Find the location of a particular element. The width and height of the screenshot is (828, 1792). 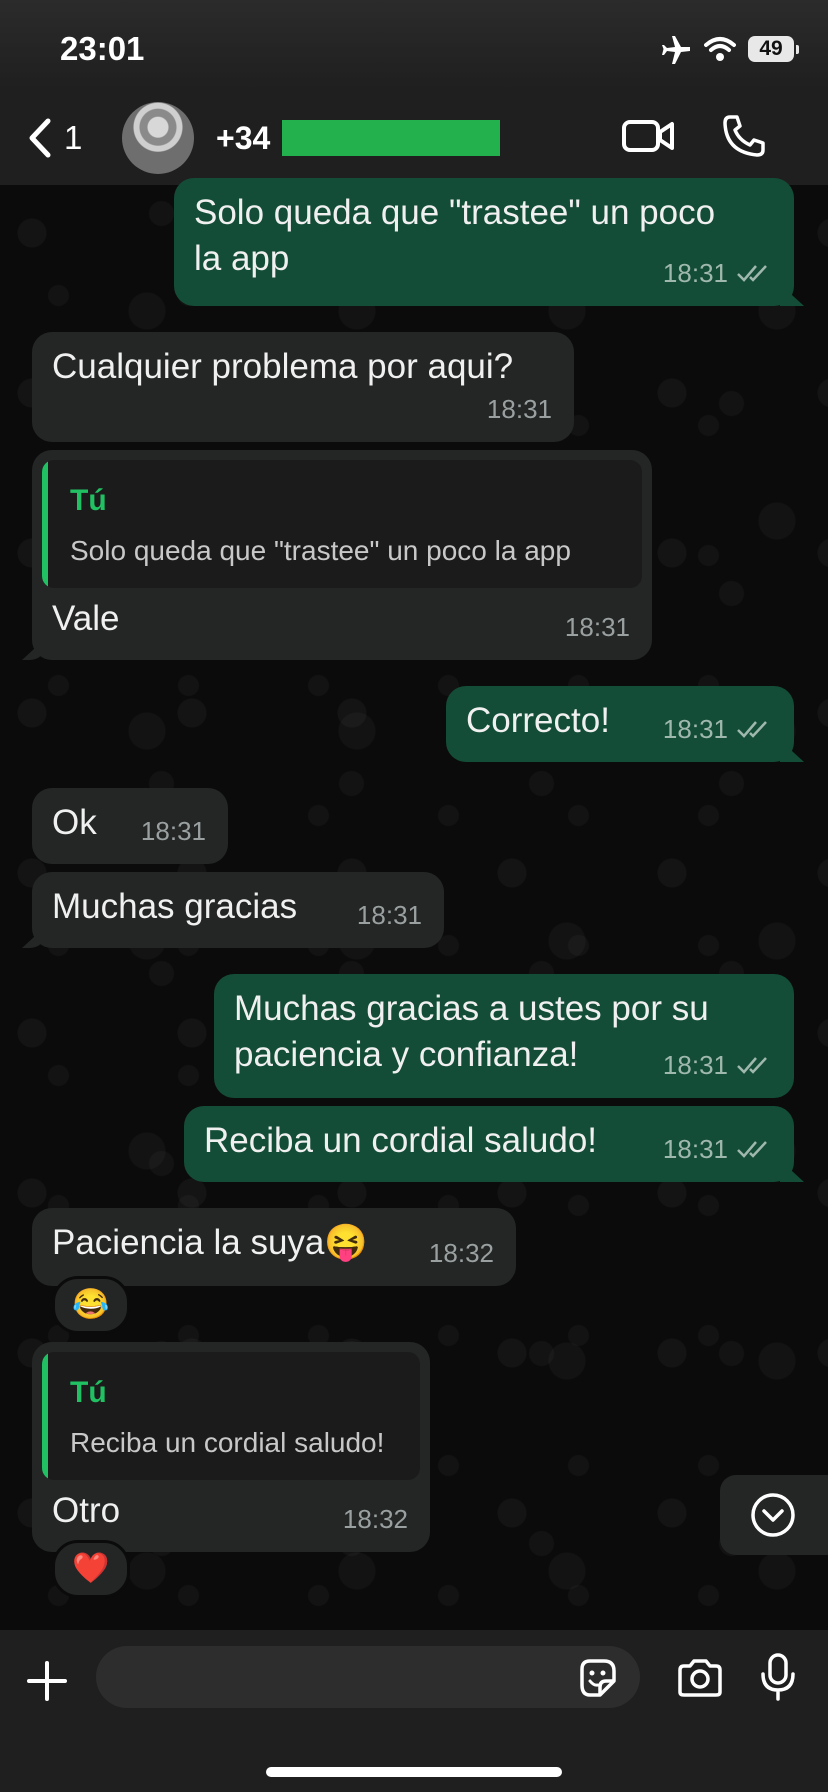

status-icons: 49 is located at coordinates (729, 49).